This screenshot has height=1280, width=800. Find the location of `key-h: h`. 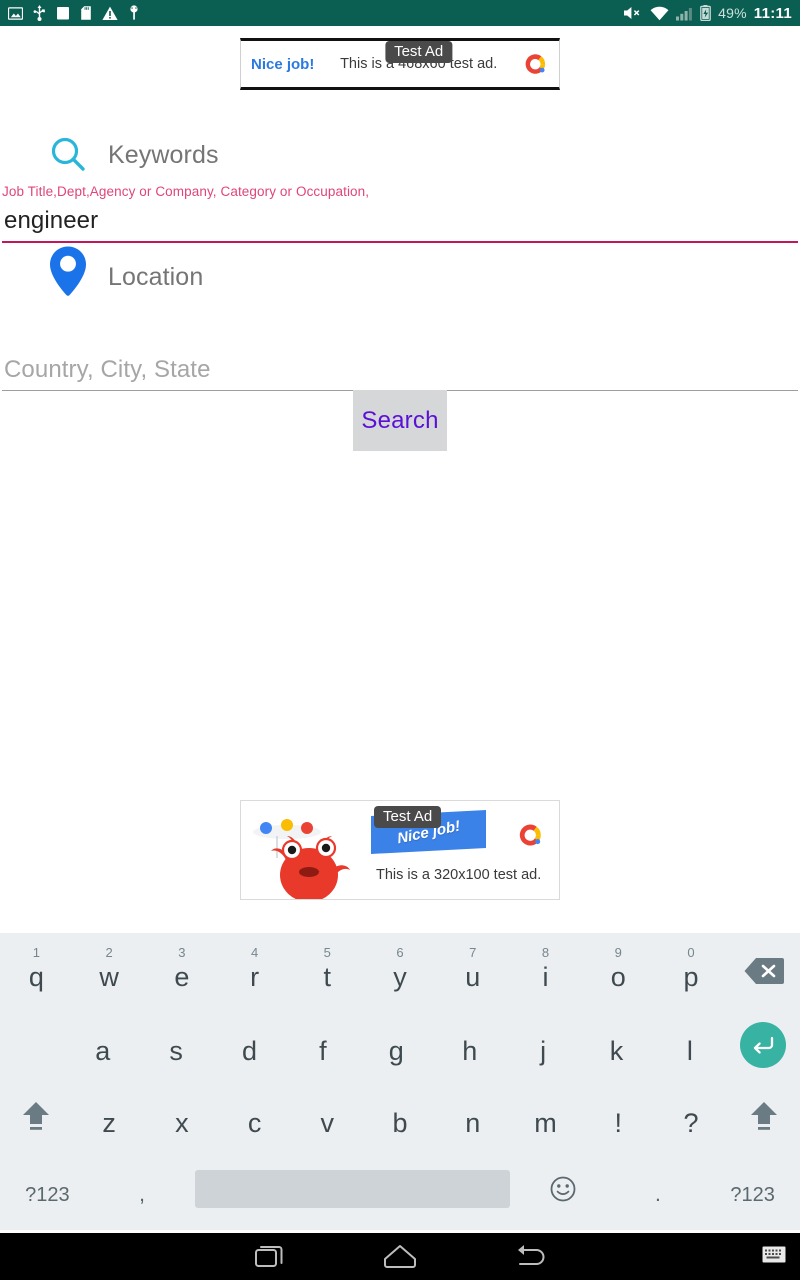

key-h: h is located at coordinates (469, 1045).